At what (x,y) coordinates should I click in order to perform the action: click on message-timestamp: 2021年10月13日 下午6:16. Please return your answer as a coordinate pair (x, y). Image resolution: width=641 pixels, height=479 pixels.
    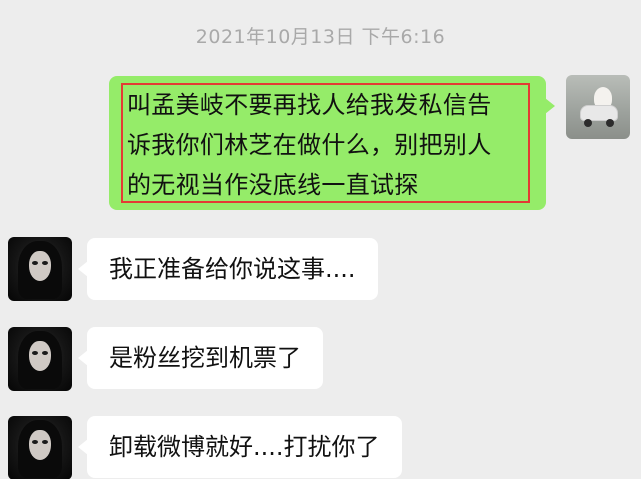
    Looking at the image, I should click on (320, 37).